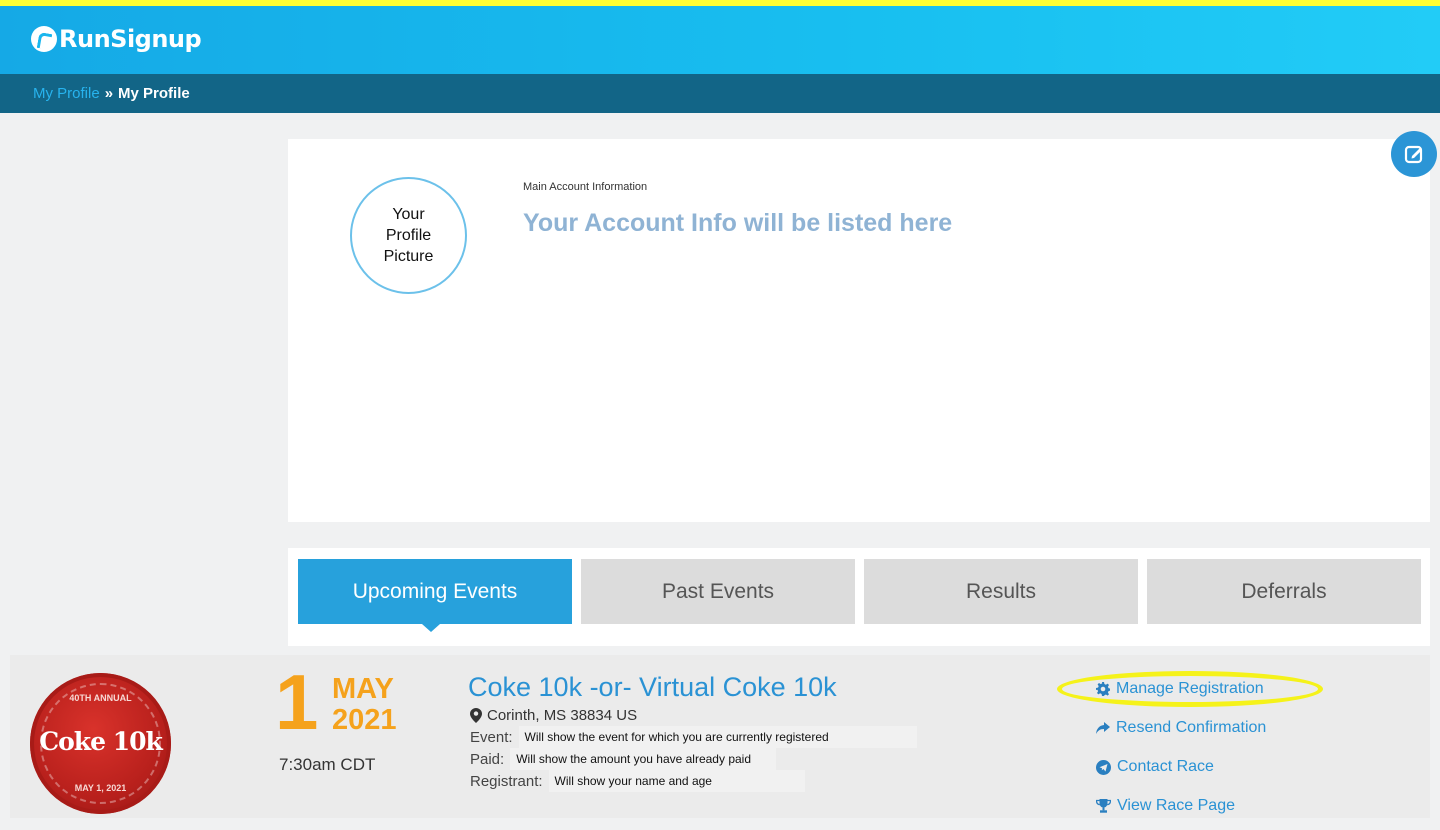  I want to click on manage-registration-highlight, so click(1190, 689).